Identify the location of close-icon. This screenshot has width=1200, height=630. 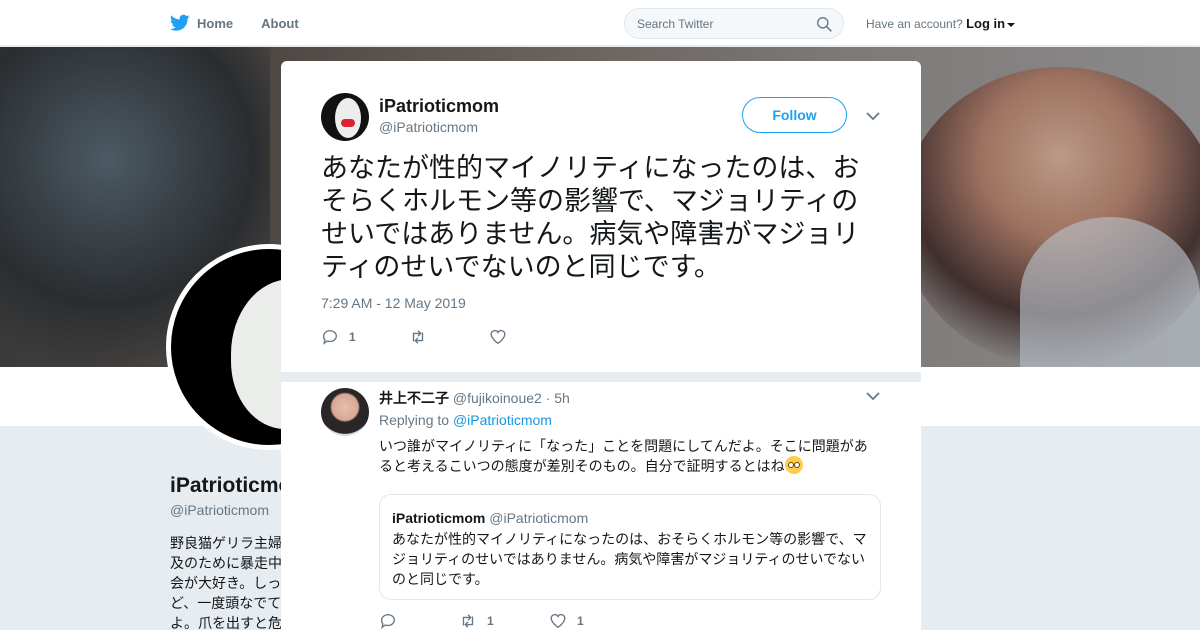
(1166, 23).